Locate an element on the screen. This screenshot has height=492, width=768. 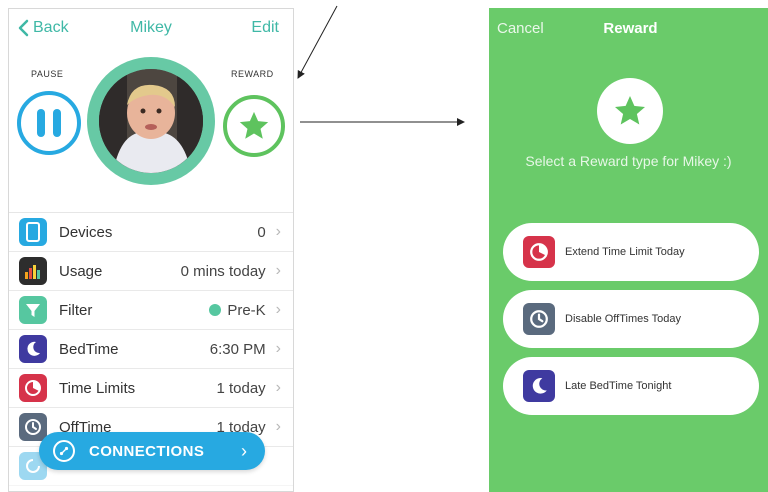
option-extend-time-limit: Extend Time Limit Today is located at coordinates (631, 252).